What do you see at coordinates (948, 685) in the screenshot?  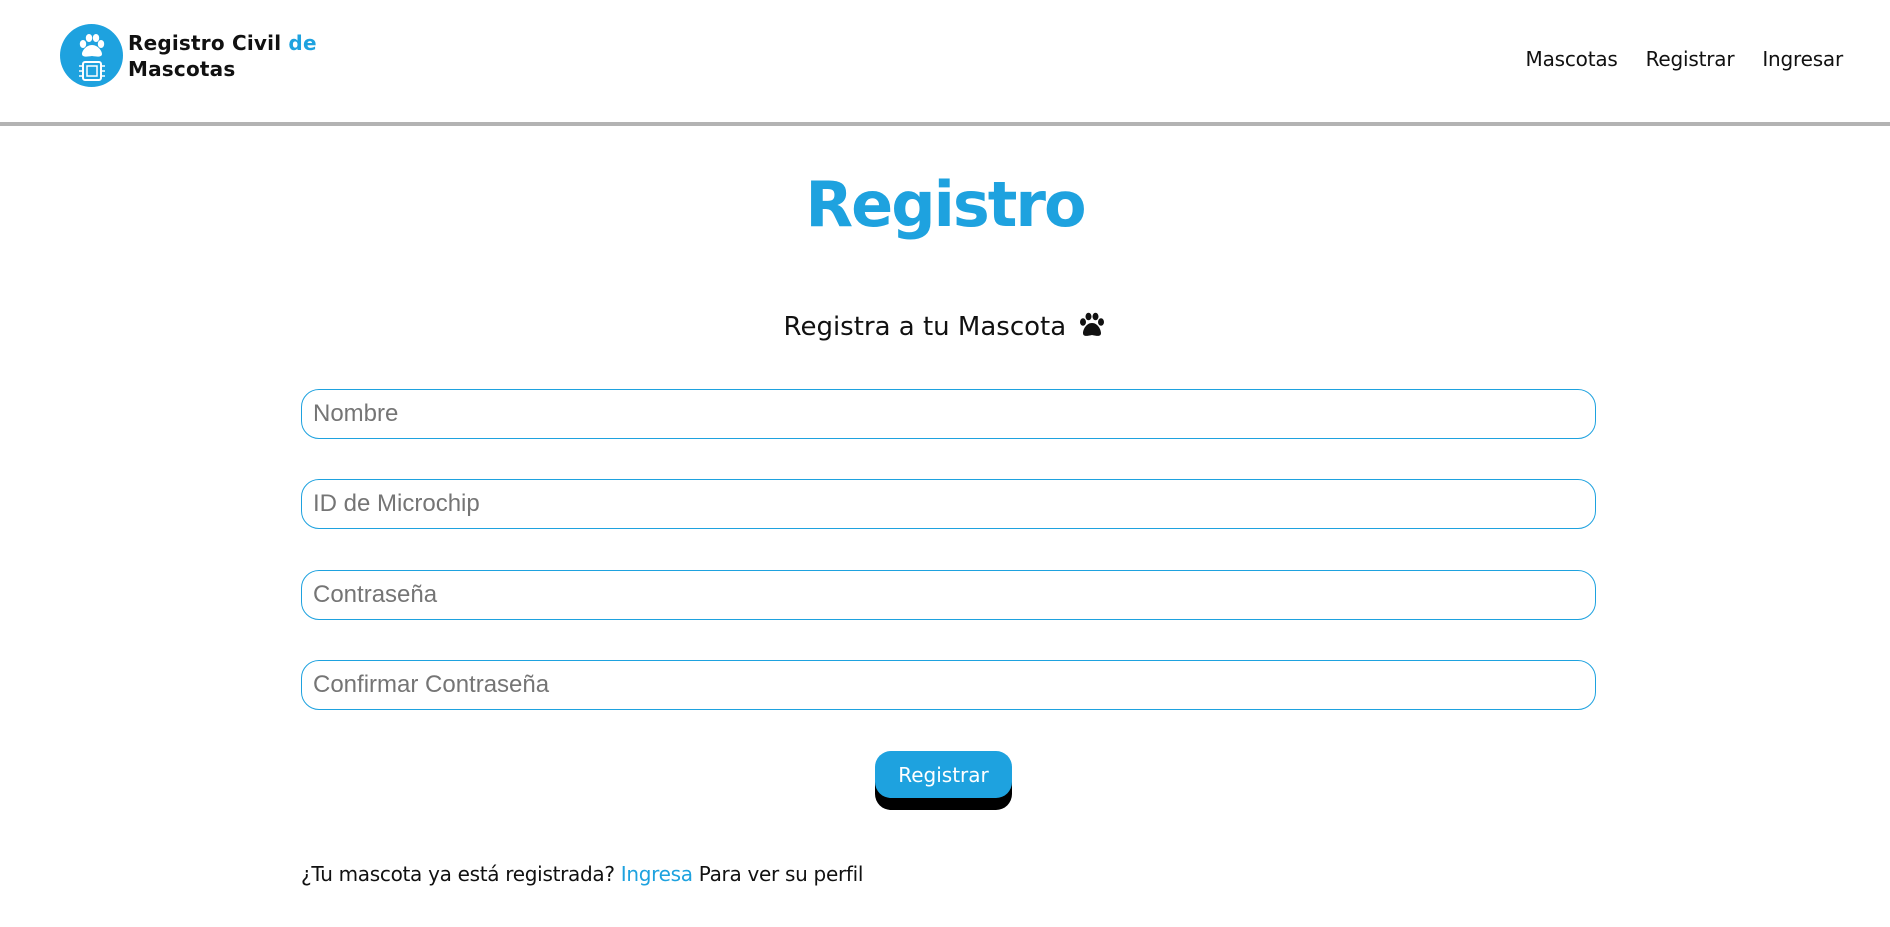 I see `confirm-password-field` at bounding box center [948, 685].